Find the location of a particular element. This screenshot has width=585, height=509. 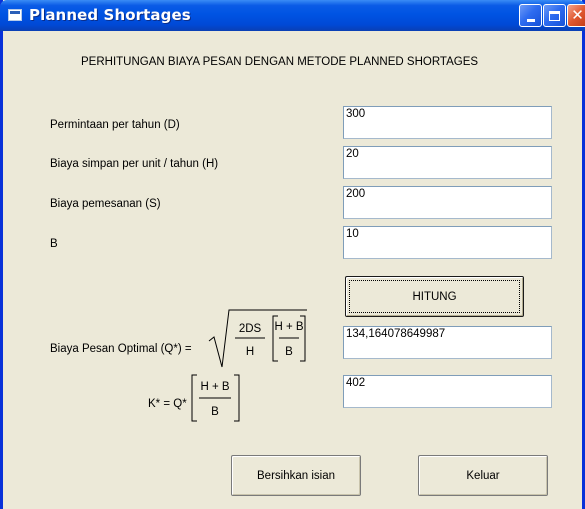

maximize-icon is located at coordinates (554, 15).